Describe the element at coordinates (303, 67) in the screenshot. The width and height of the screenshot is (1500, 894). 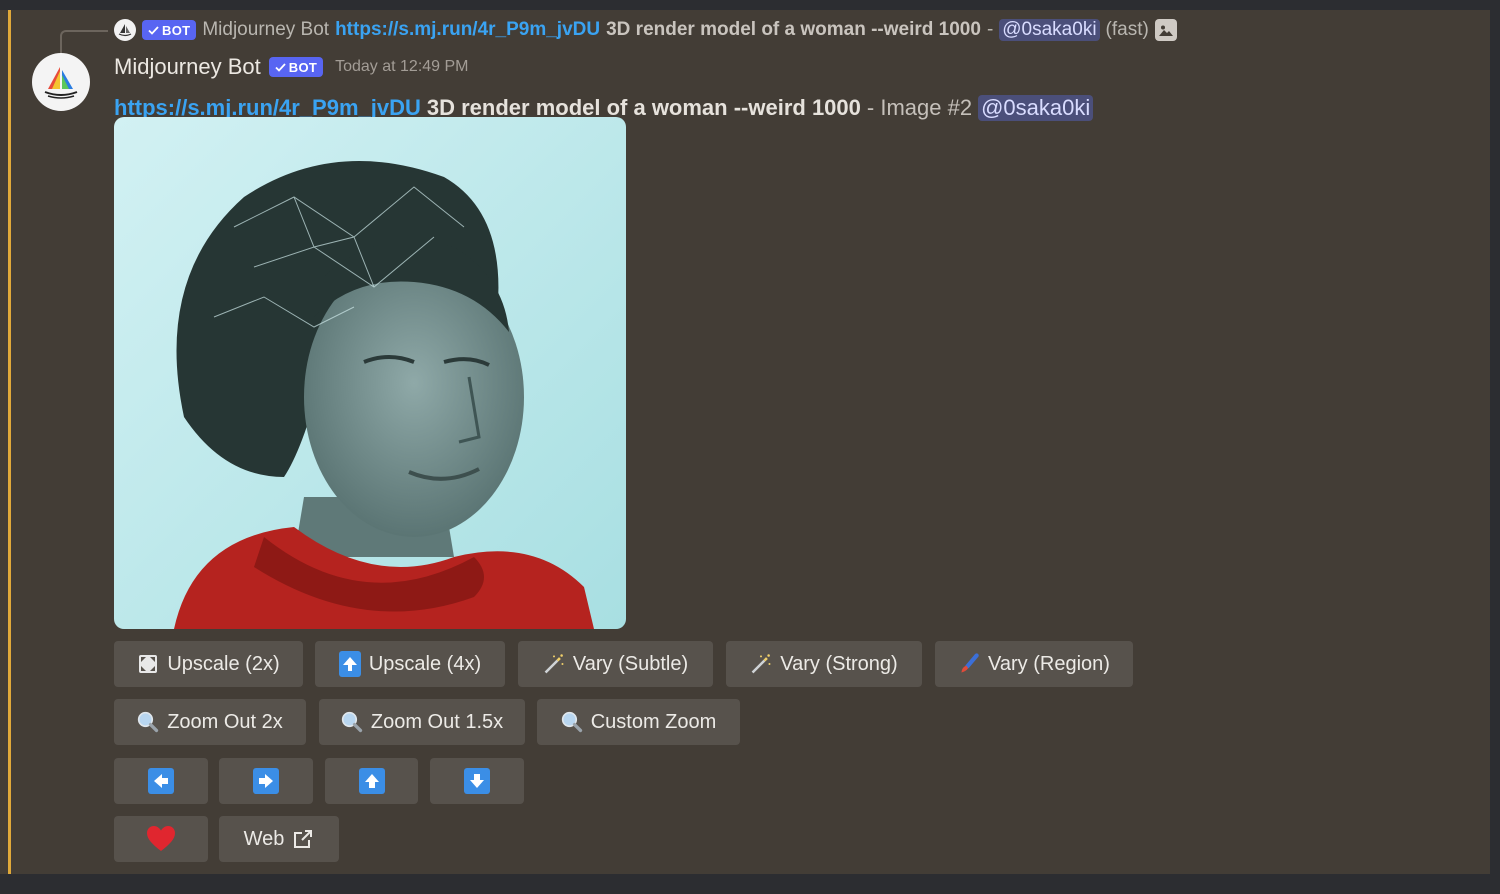
I see `bot-tag-label: BOT` at that location.